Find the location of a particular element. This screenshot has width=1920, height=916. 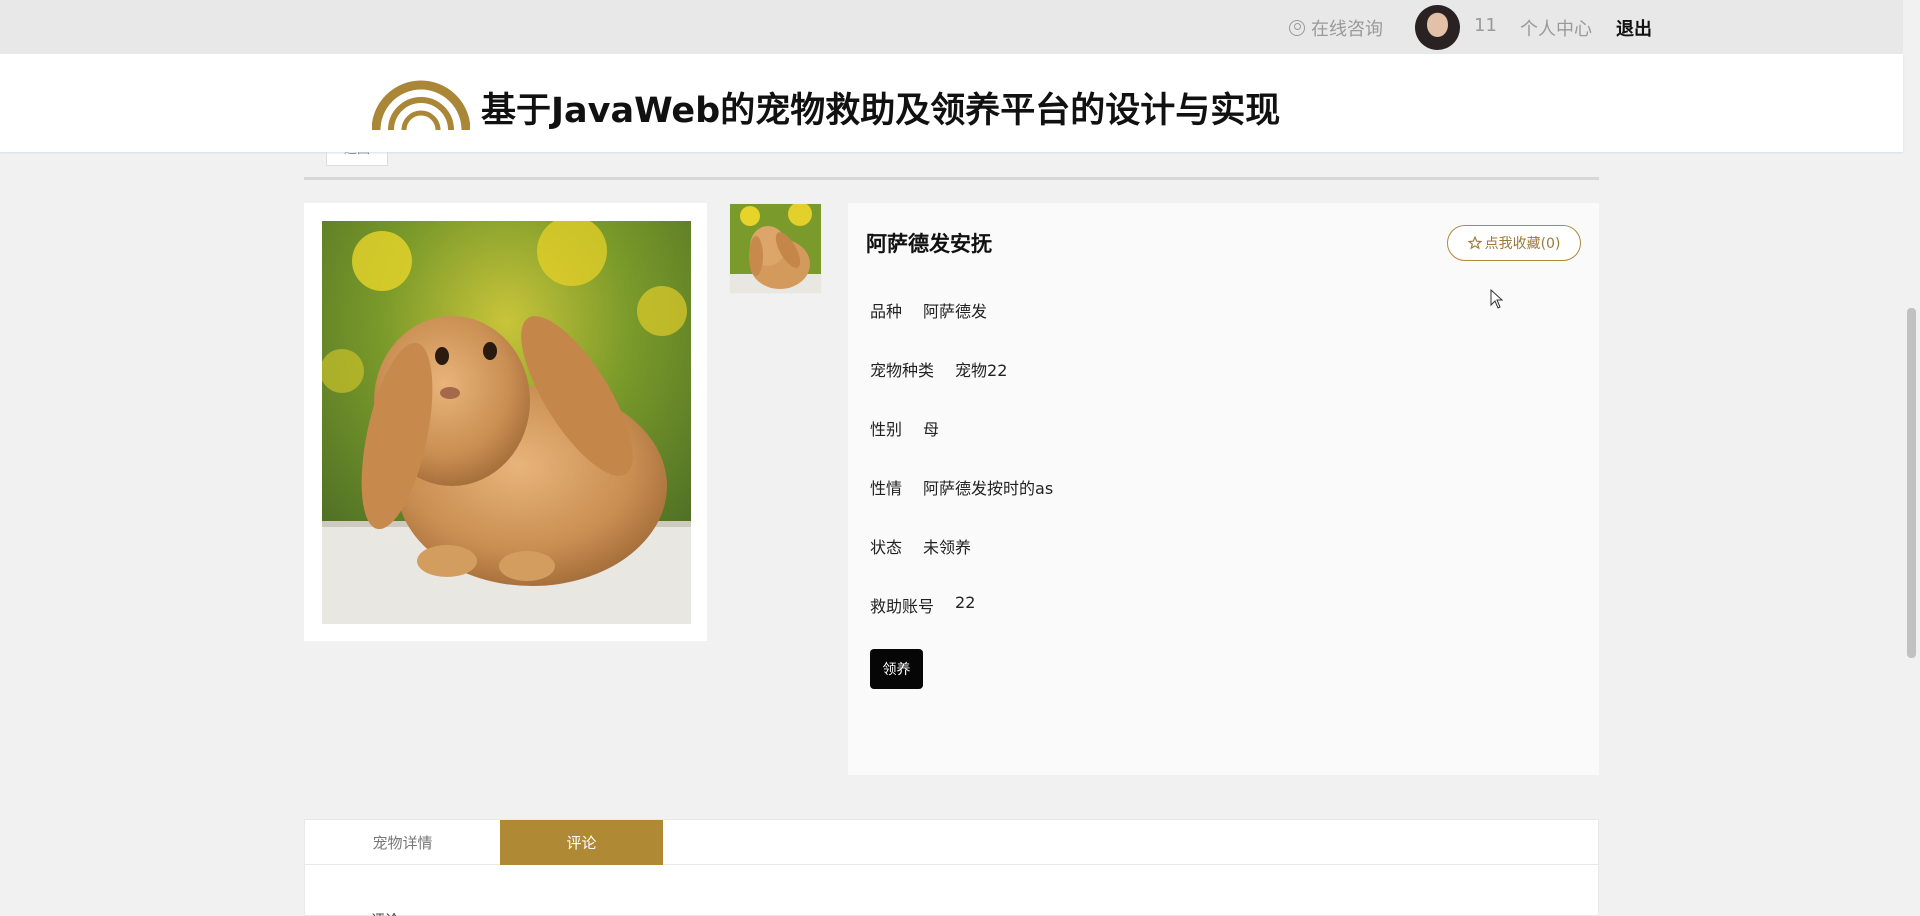

scroll-thumb is located at coordinates (1911, 483).